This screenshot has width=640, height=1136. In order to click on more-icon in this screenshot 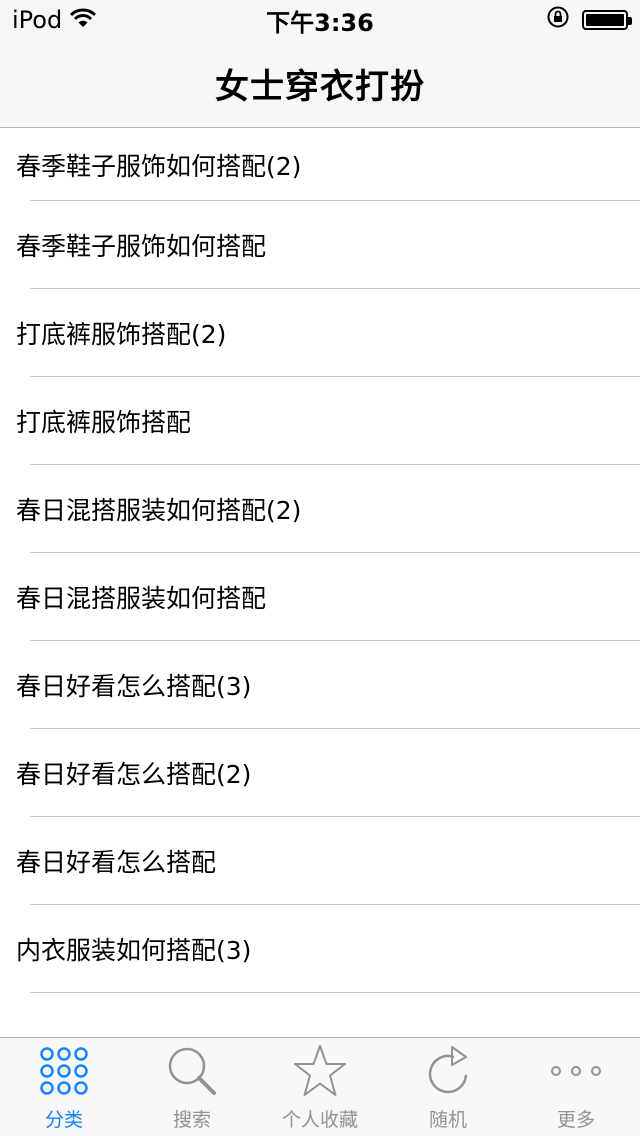, I will do `click(576, 1071)`.